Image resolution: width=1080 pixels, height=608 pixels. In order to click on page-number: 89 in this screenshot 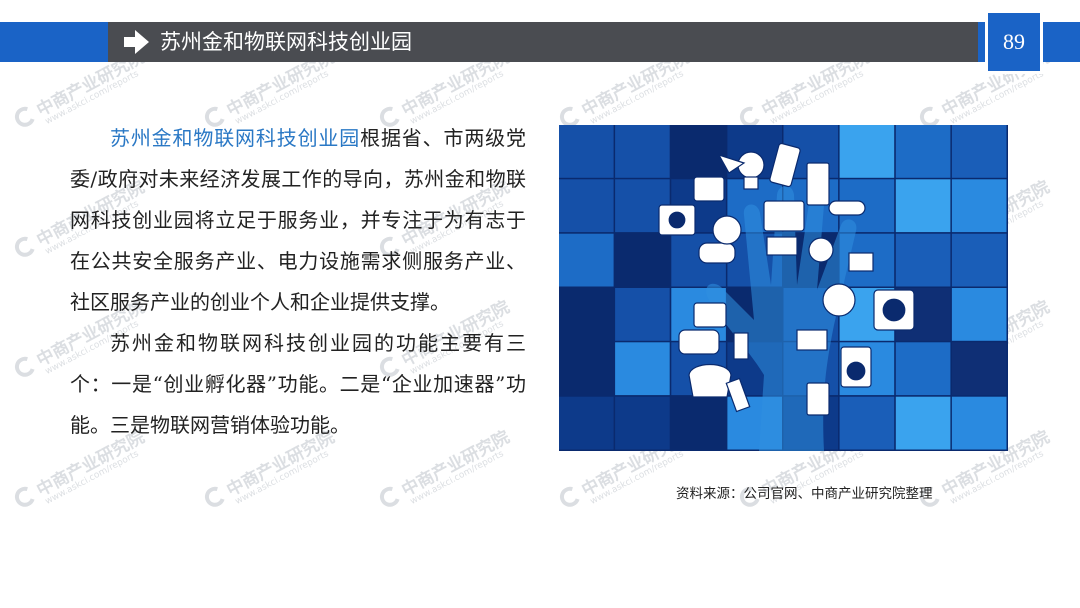, I will do `click(1014, 42)`.